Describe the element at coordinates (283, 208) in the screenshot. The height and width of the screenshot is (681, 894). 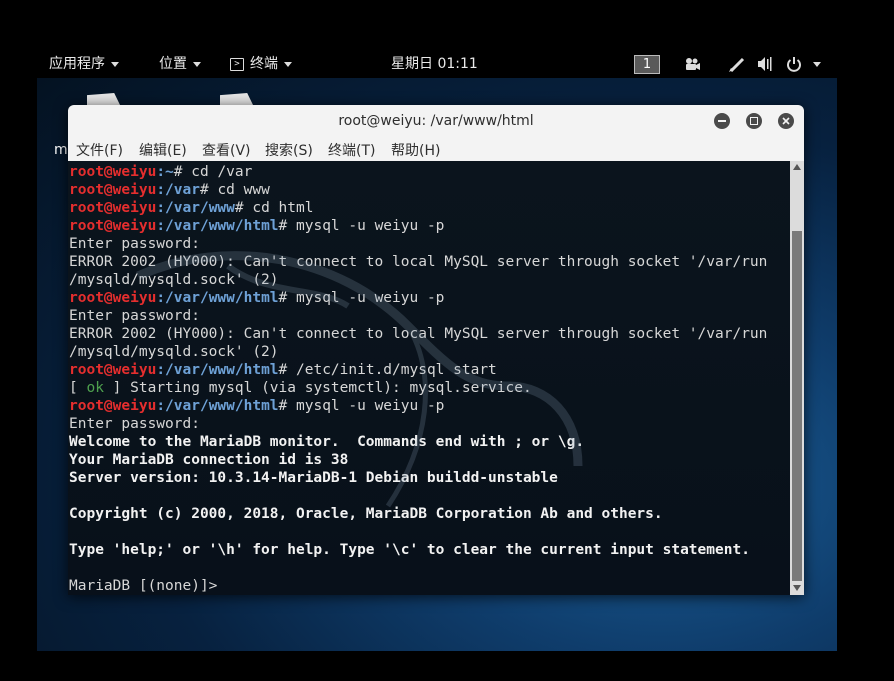
I see `command-text: cd html` at that location.